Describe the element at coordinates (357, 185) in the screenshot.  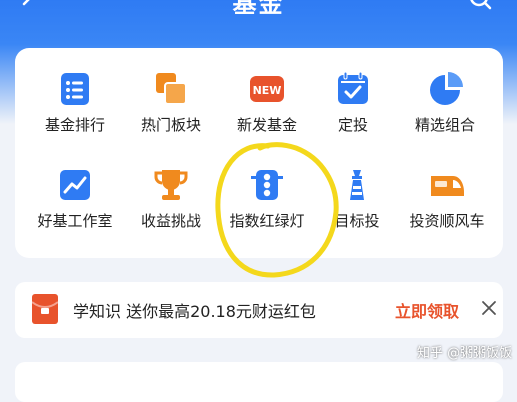
I see `lighthouse-icon` at that location.